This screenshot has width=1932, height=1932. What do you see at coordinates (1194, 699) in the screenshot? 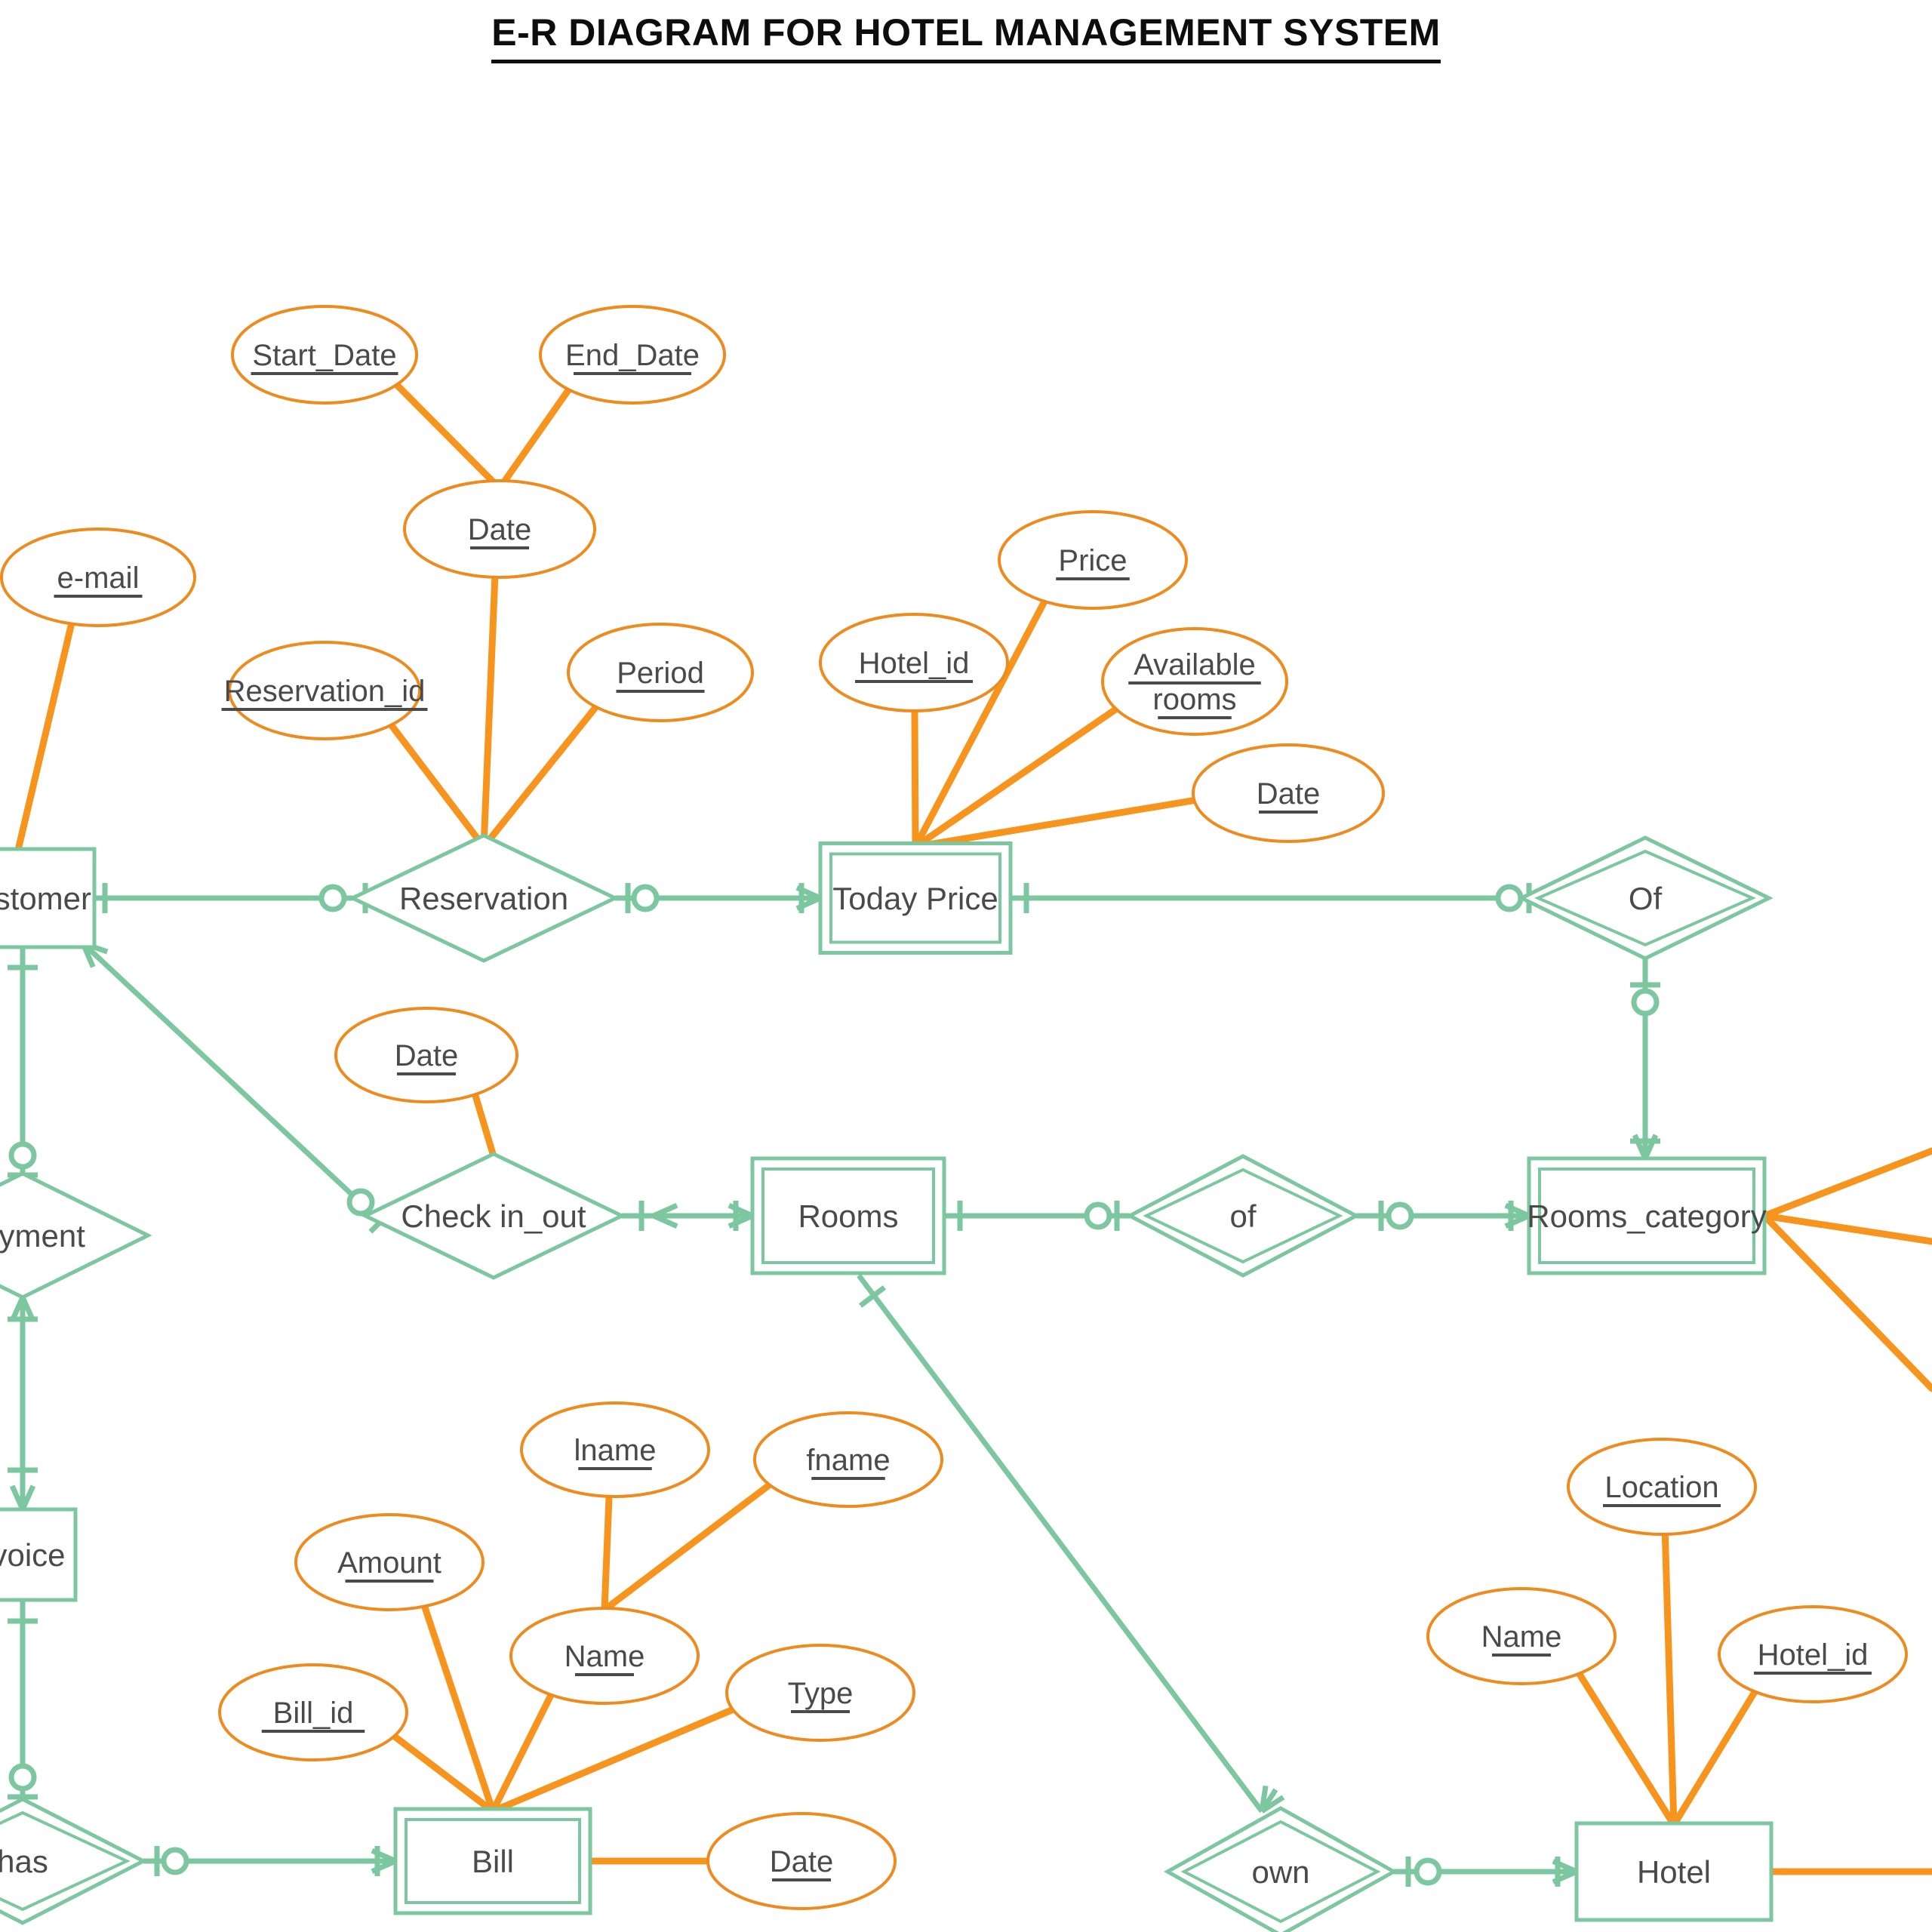
I see `attribute-label: rooms` at bounding box center [1194, 699].